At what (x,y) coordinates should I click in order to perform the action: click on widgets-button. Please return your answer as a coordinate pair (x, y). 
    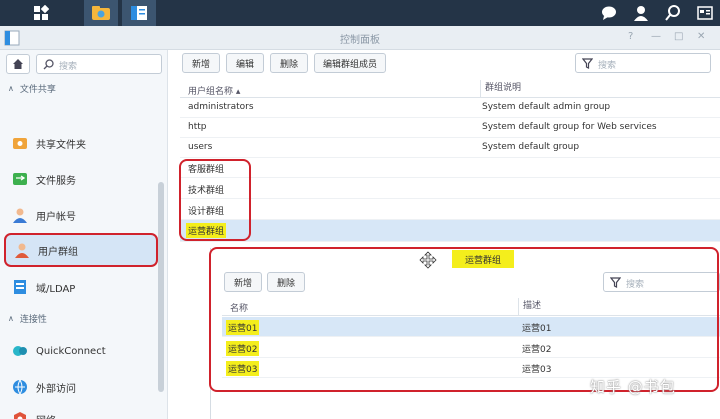
    Looking at the image, I should click on (705, 13).